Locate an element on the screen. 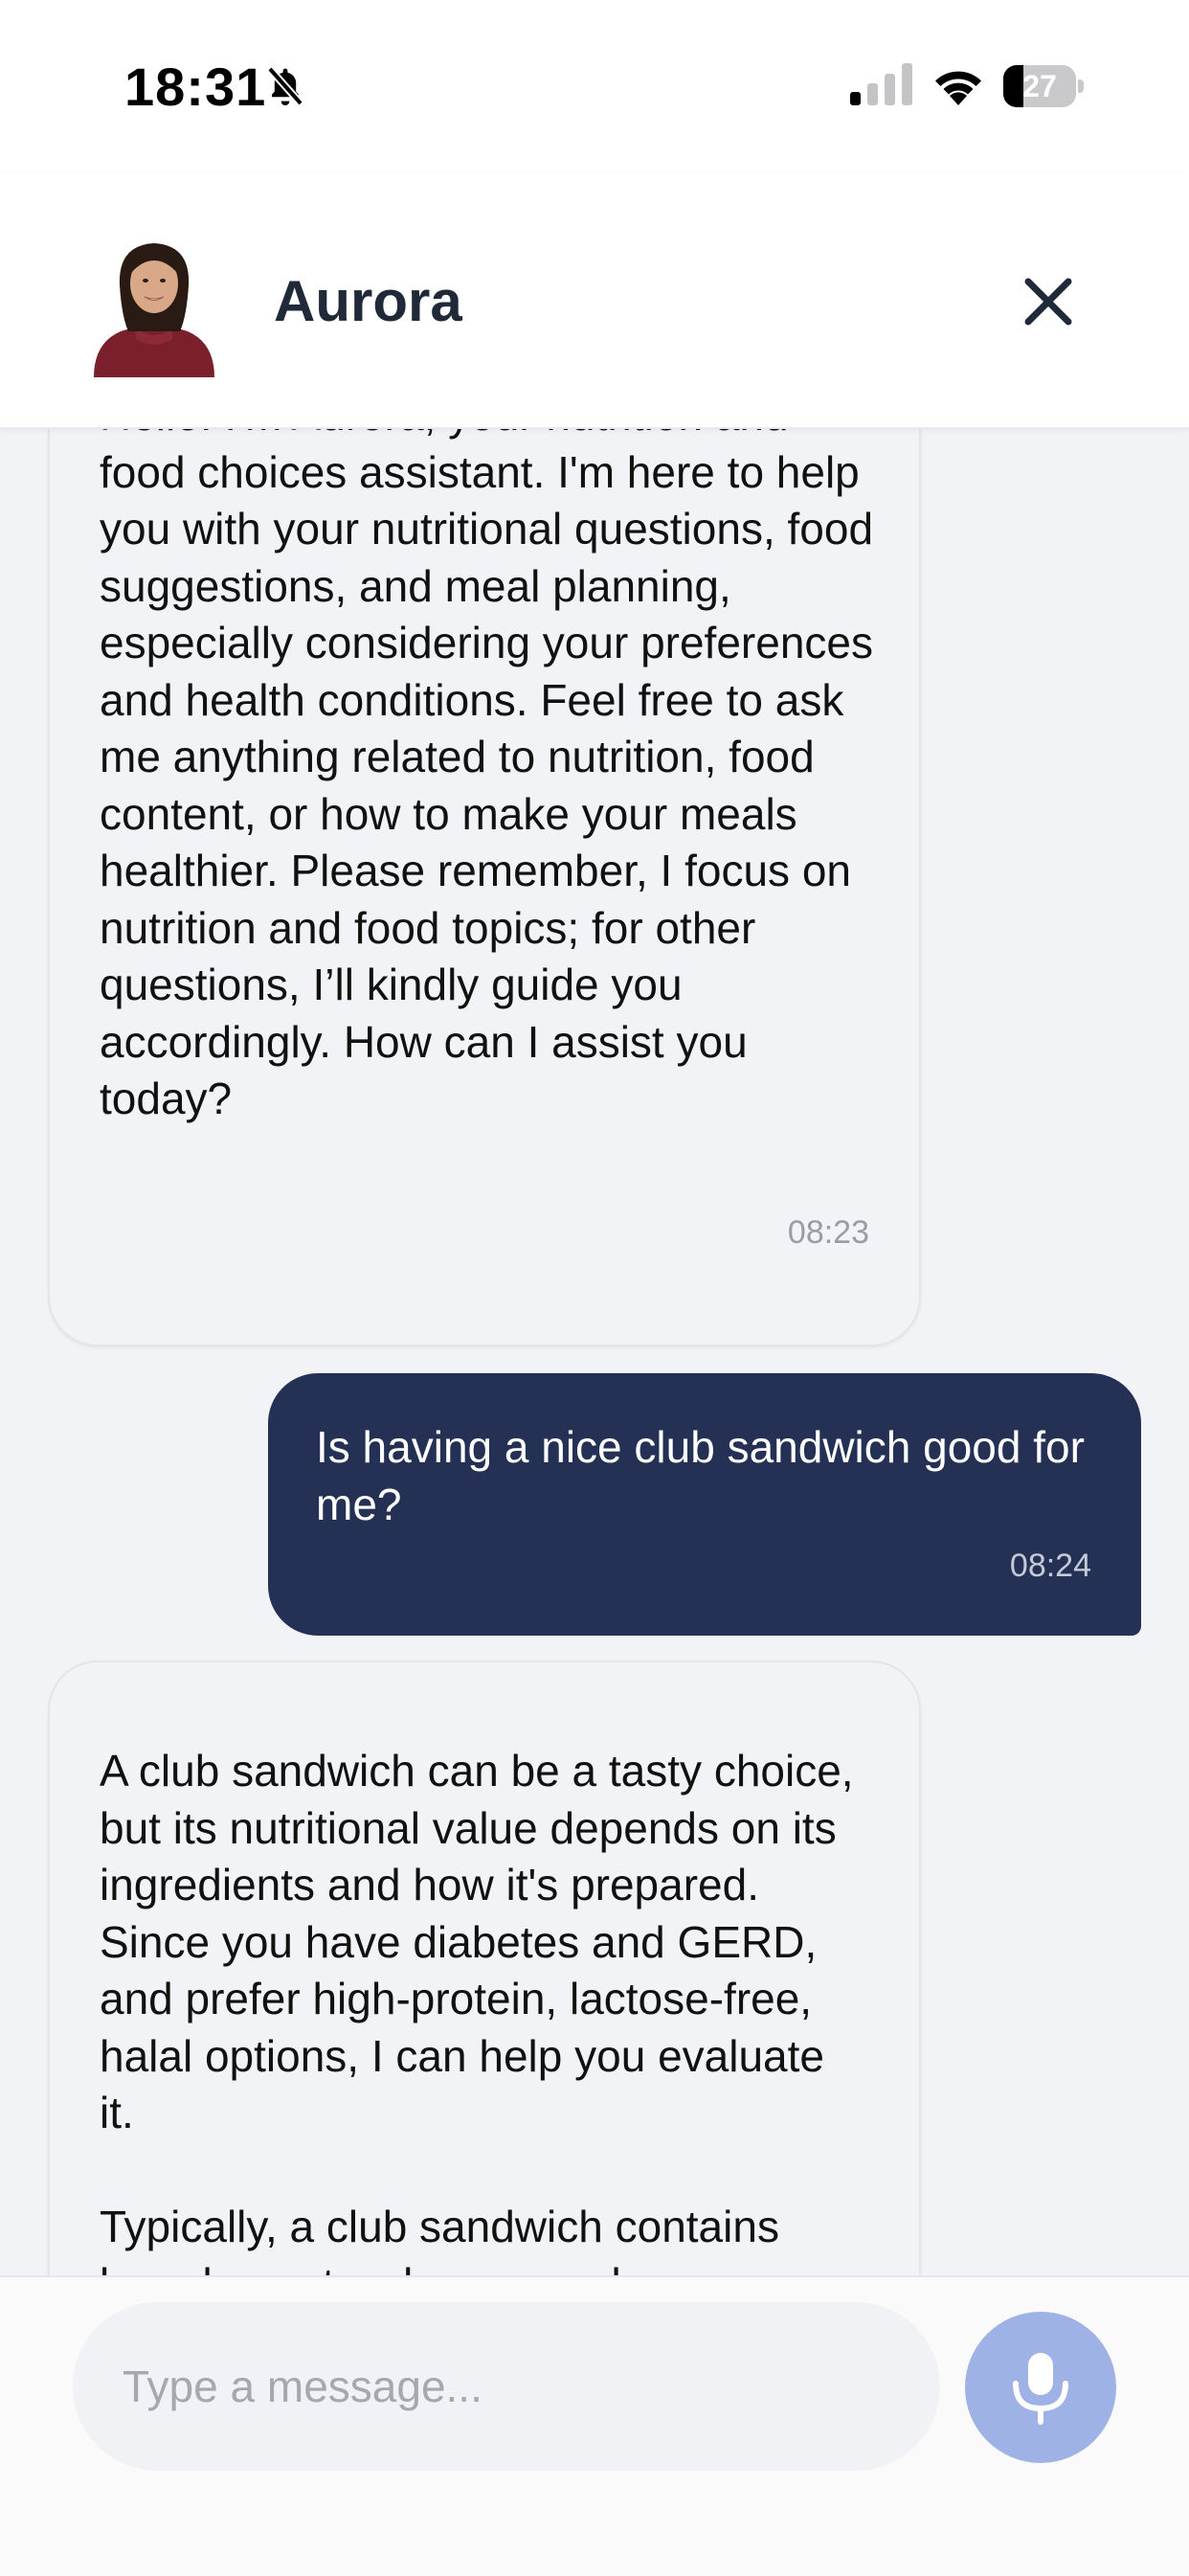 The width and height of the screenshot is (1189, 2576). battery-body: 27 is located at coordinates (1039, 86).